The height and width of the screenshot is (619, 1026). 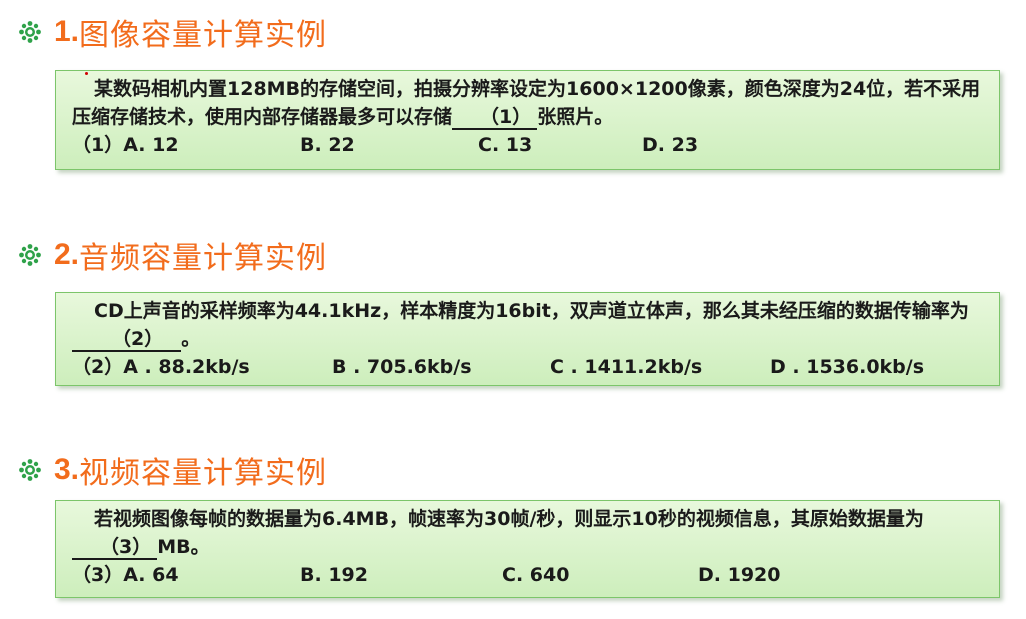 I want to click on option-c: C . 1411.2kb/s, so click(x=626, y=367).